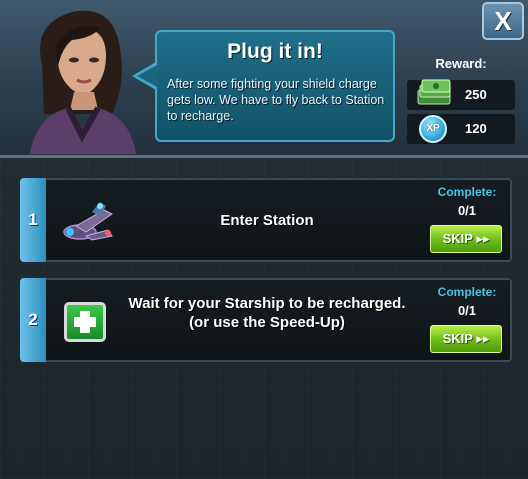  Describe the element at coordinates (461, 63) in the screenshot. I see `reward-title: Reward:` at that location.